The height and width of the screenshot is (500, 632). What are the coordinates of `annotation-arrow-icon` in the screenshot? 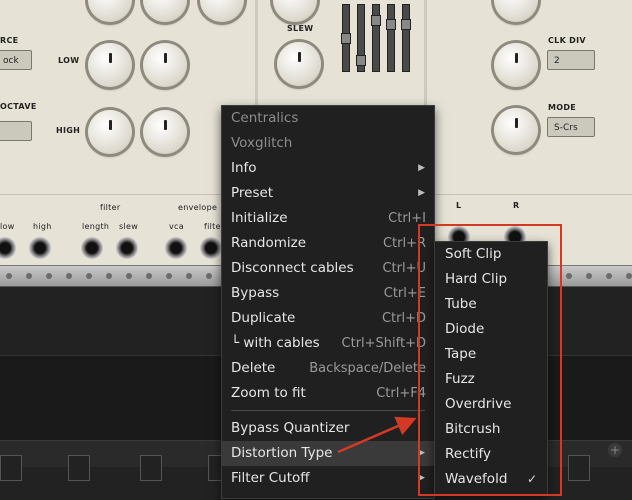 It's located at (377, 435).